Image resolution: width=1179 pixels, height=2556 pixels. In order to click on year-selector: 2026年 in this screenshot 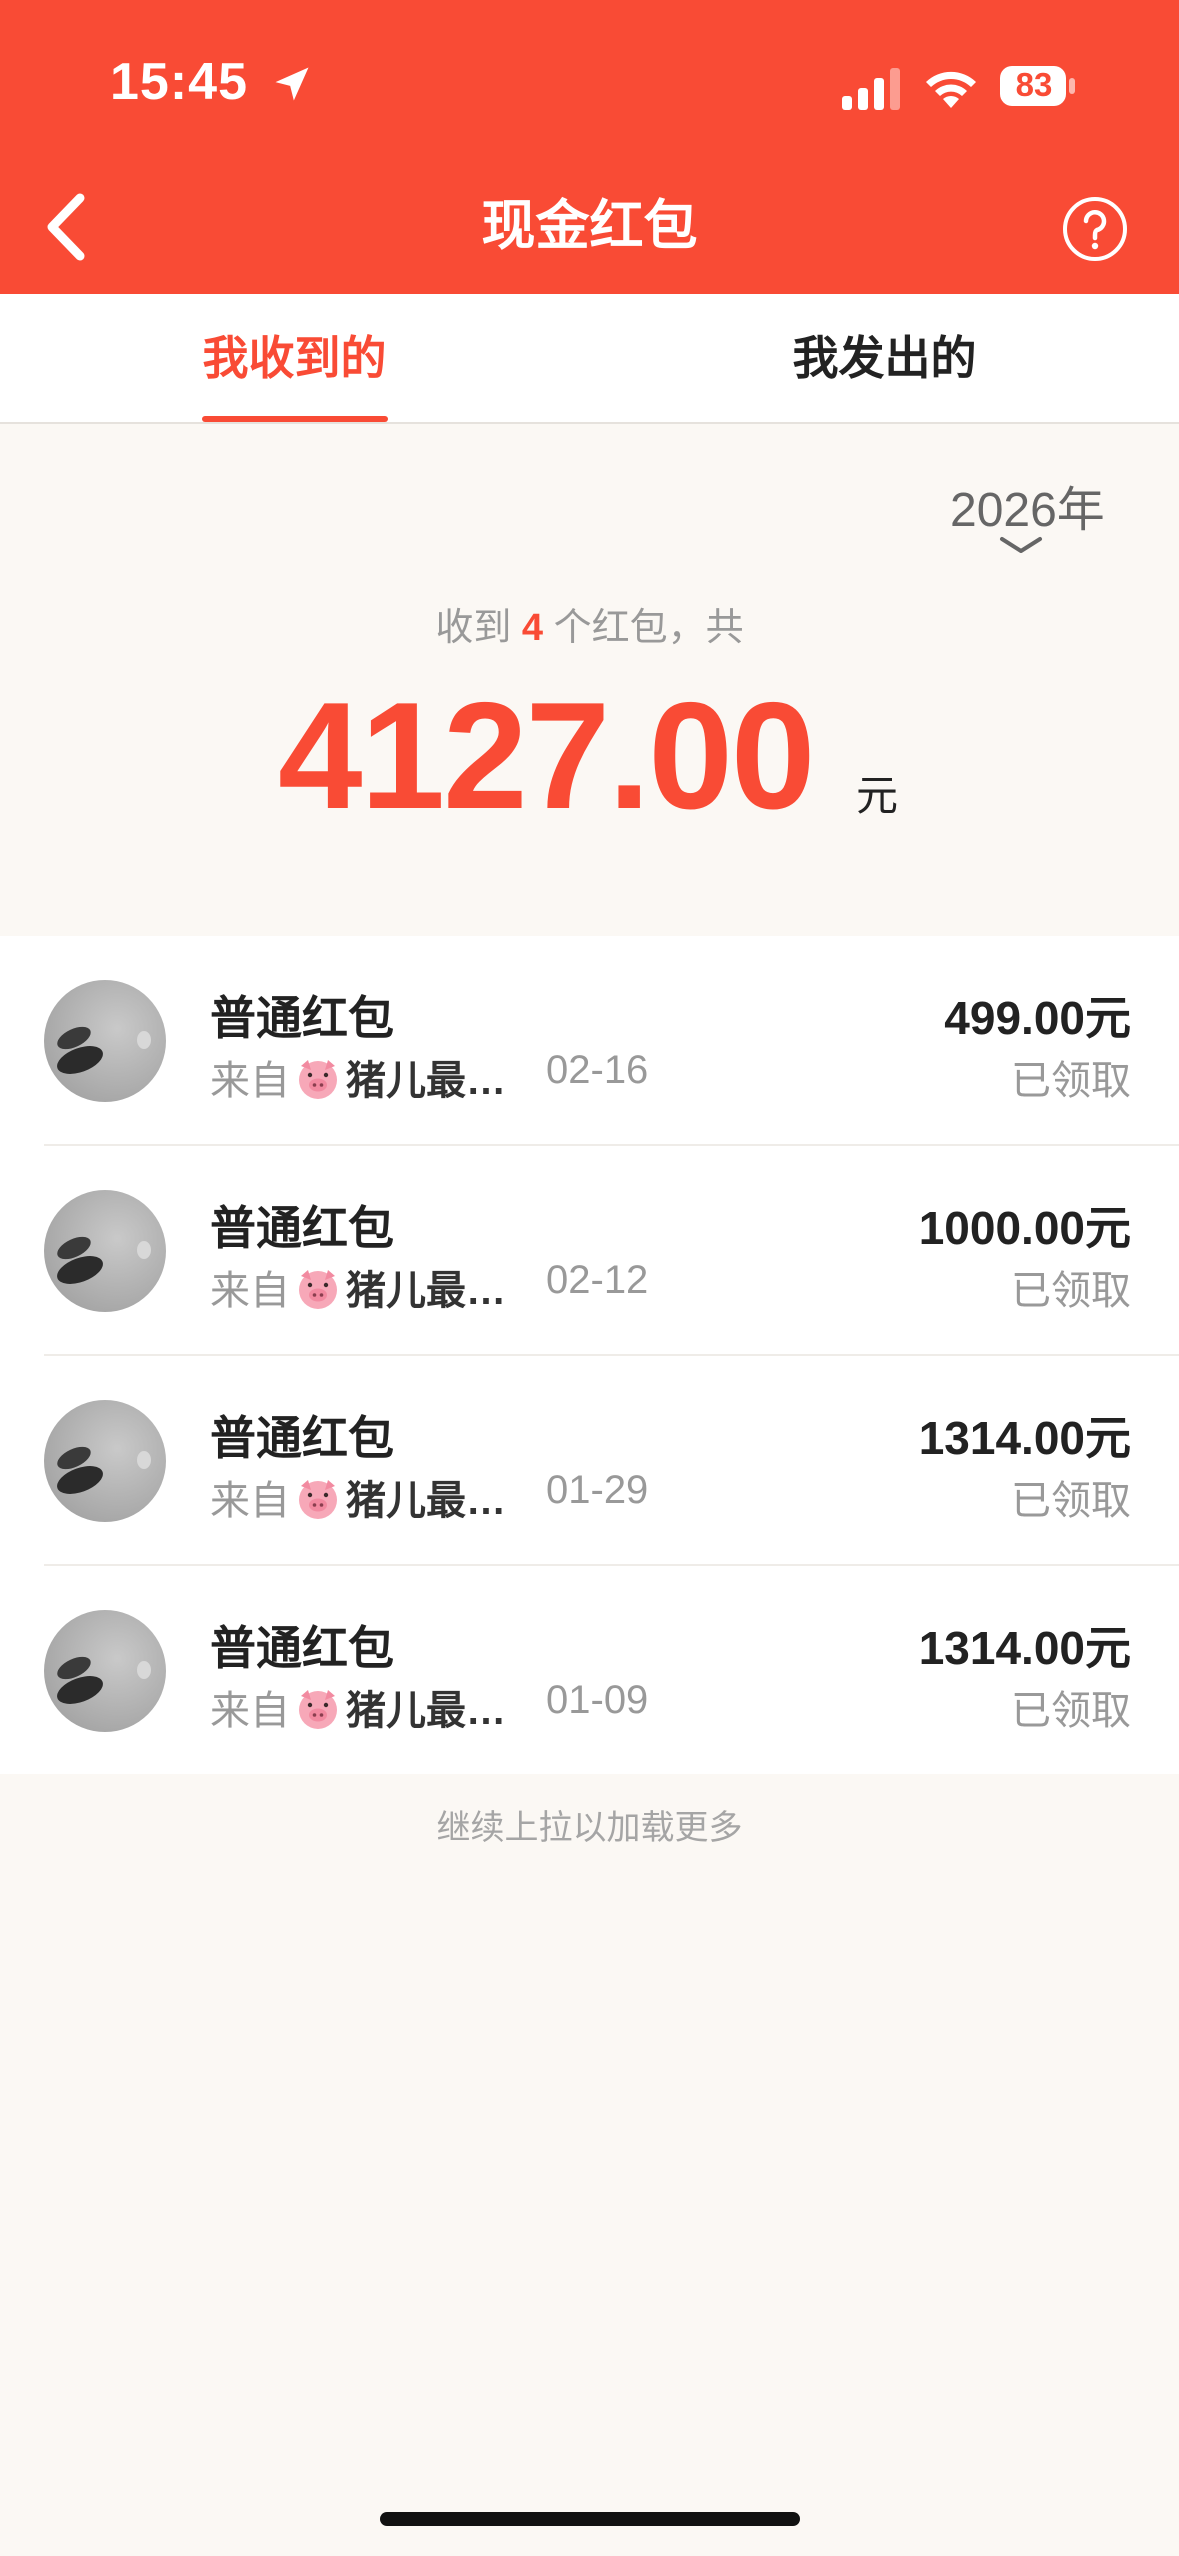, I will do `click(1040, 515)`.